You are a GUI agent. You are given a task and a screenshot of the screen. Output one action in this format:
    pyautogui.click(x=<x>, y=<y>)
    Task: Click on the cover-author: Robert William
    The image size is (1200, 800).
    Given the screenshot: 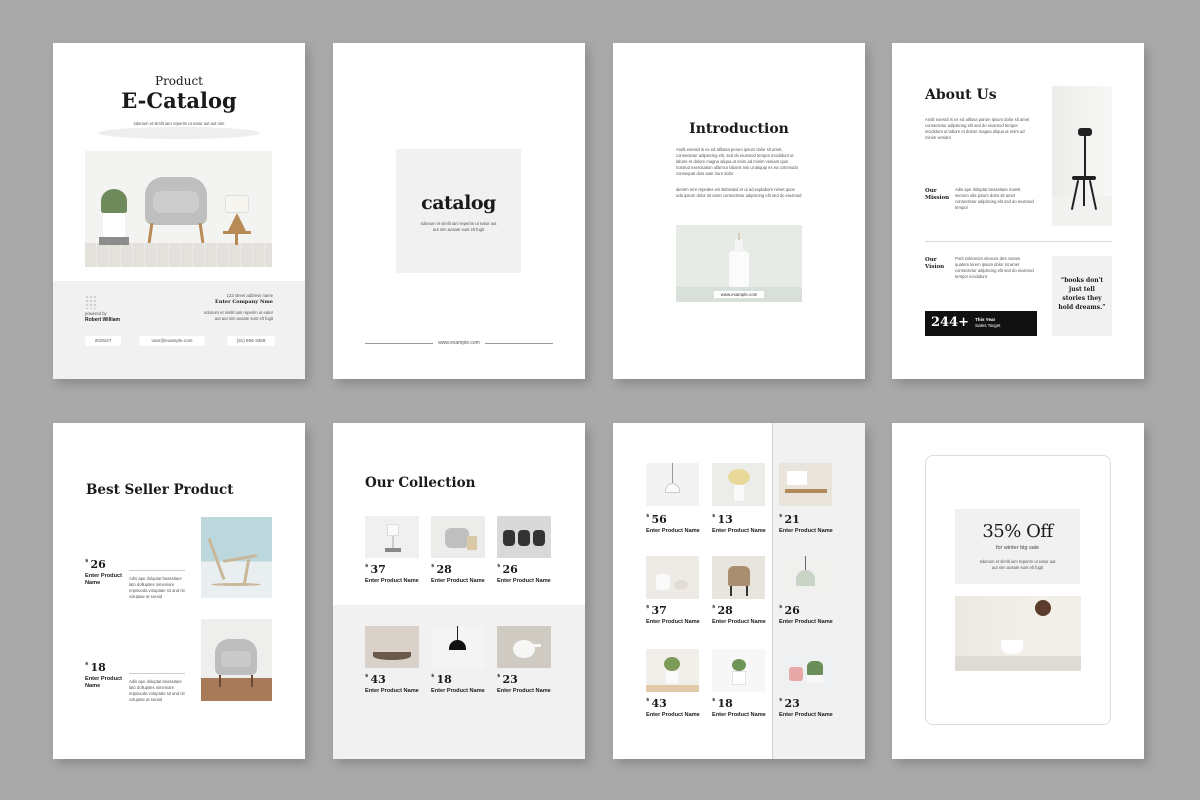 What is the action you would take?
    pyautogui.click(x=102, y=320)
    